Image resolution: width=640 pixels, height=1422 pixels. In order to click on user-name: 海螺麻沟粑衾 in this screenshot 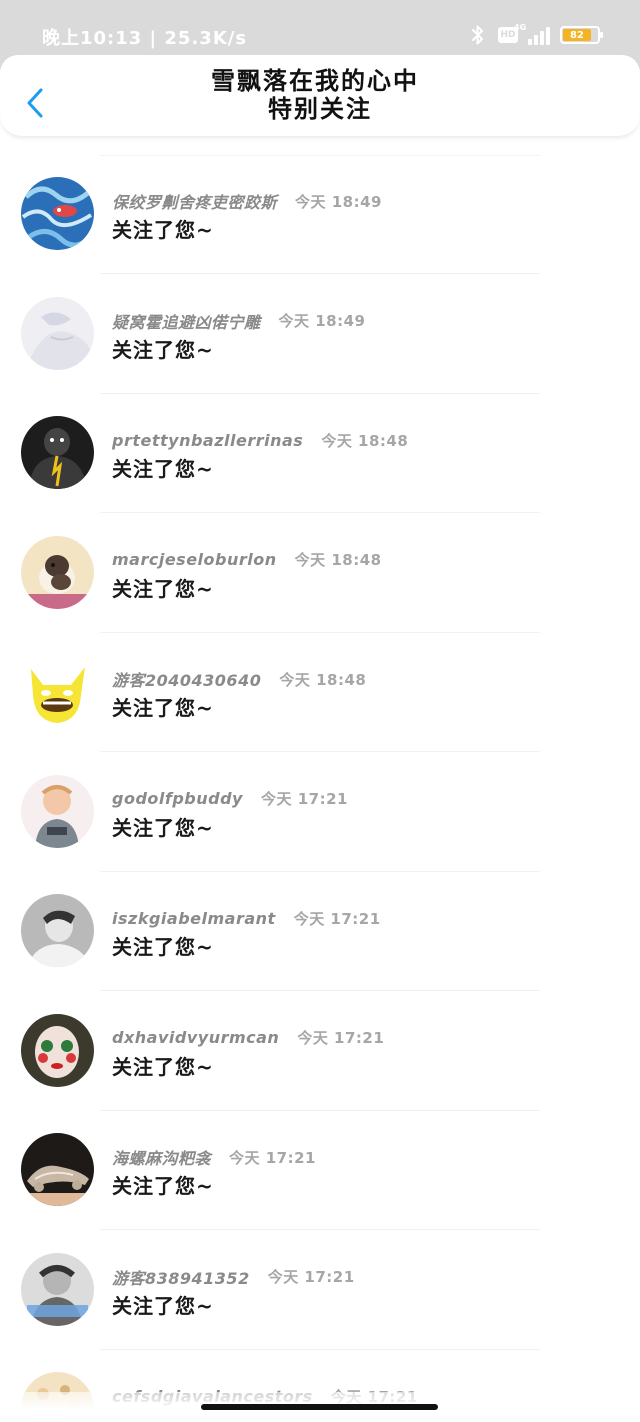, I will do `click(161, 1157)`.